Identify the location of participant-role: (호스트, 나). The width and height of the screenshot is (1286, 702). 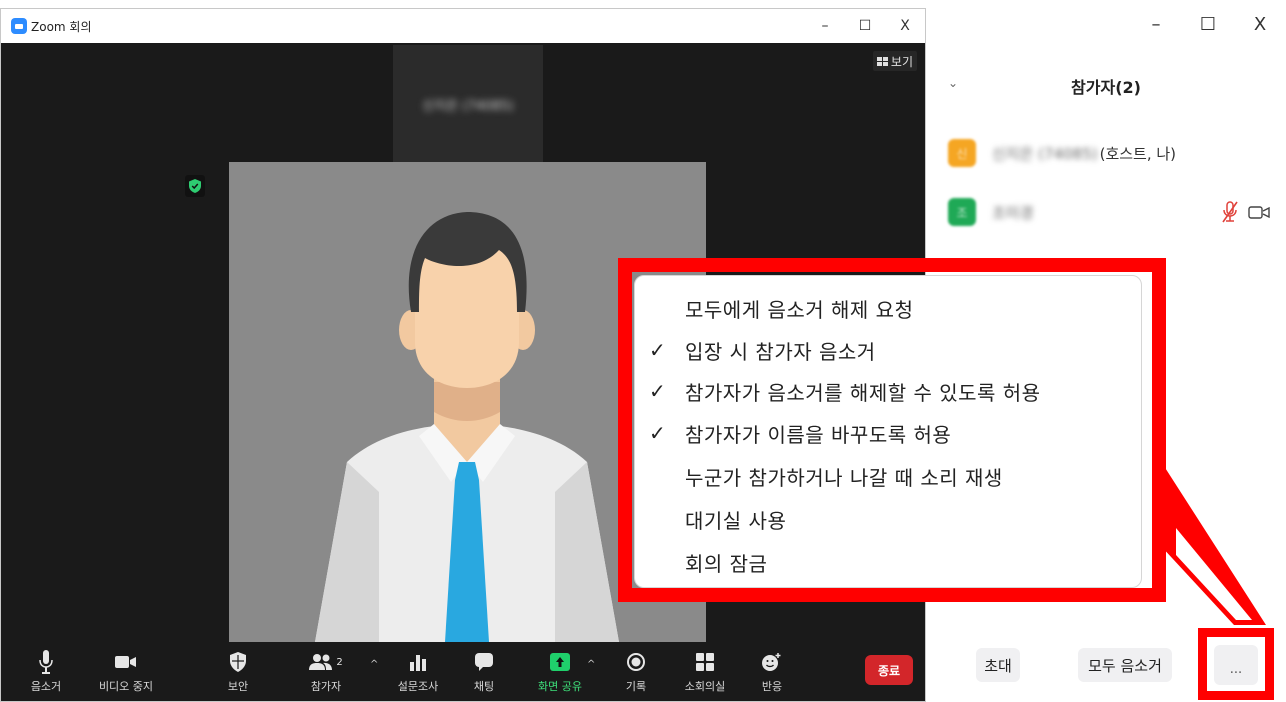
(1138, 153).